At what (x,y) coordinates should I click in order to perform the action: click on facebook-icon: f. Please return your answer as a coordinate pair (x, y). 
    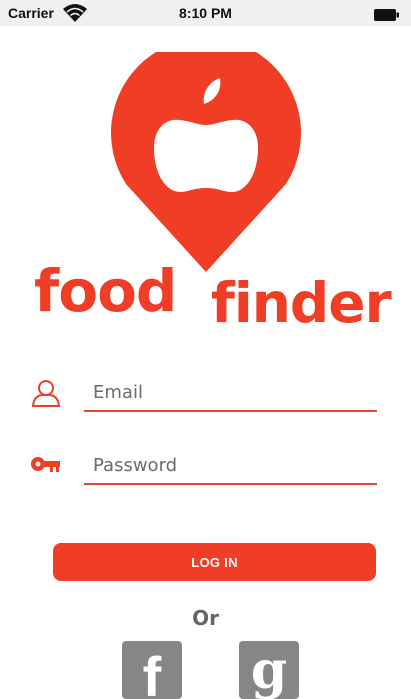
    Looking at the image, I should click on (152, 672).